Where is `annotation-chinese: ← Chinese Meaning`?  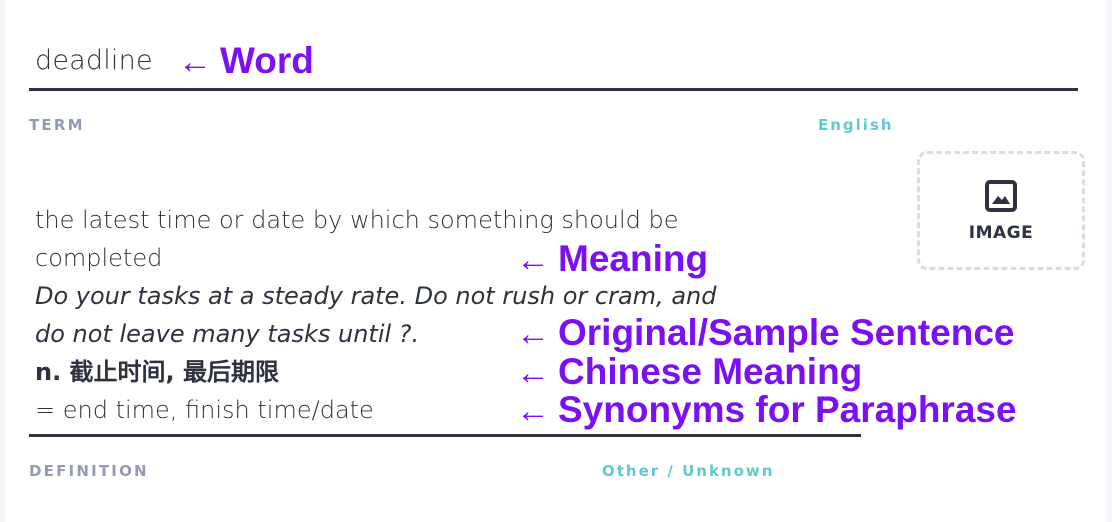 annotation-chinese: ← Chinese Meaning is located at coordinates (689, 371).